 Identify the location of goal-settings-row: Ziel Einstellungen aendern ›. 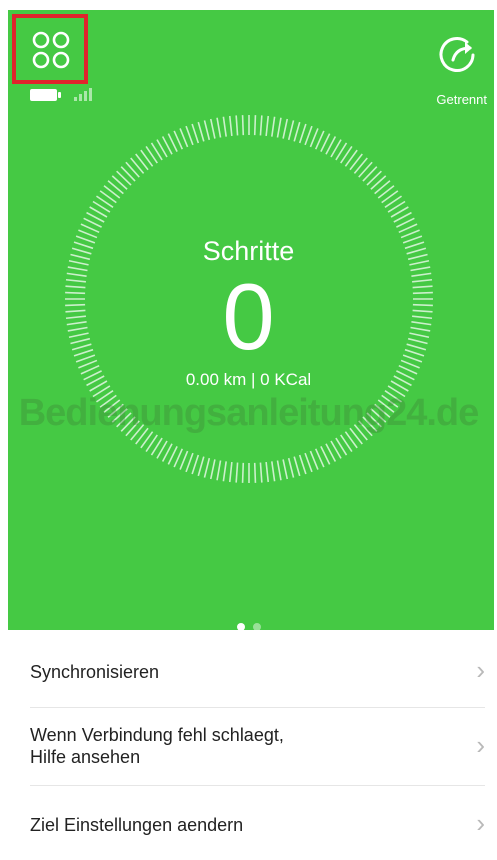
(257, 823).